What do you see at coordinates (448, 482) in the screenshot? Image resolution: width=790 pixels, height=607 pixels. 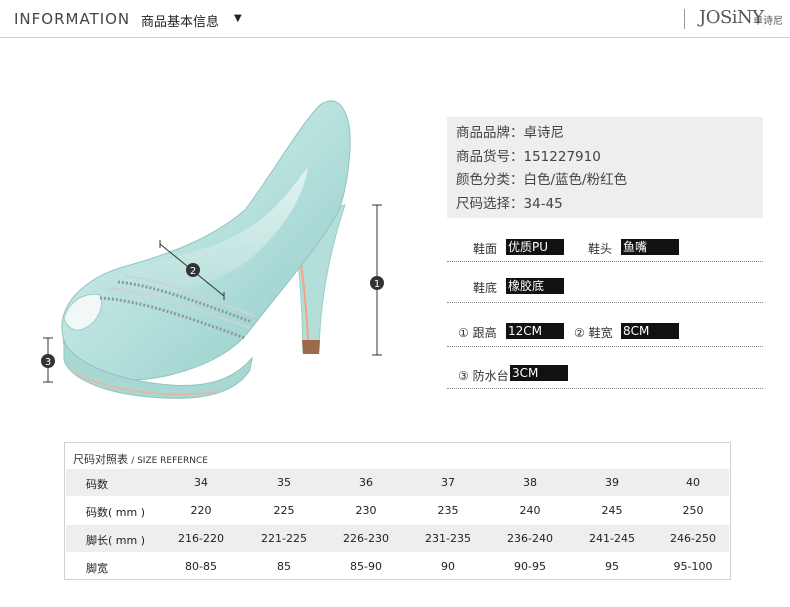 I see `table-cell: 37` at bounding box center [448, 482].